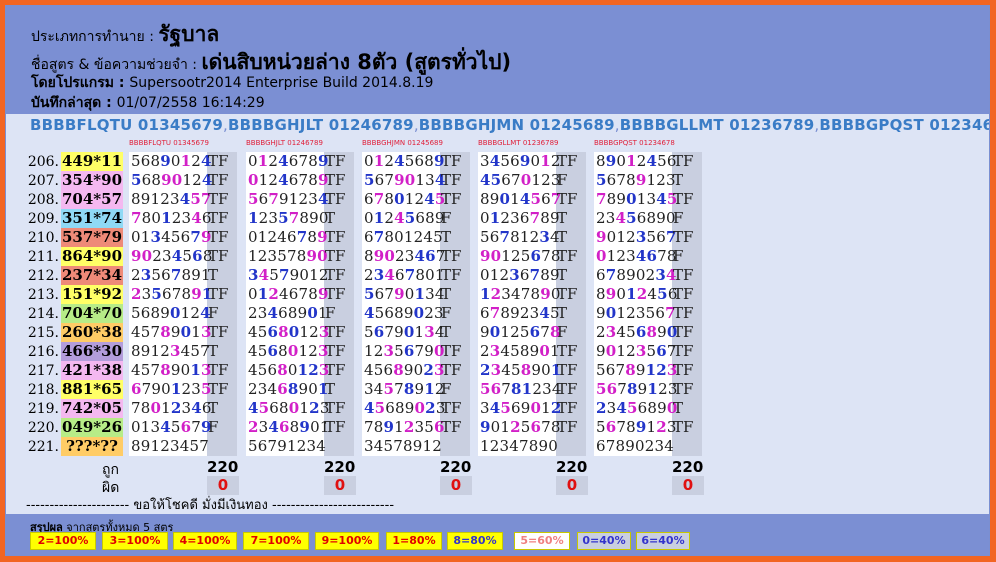  What do you see at coordinates (92, 161) in the screenshot?
I see `result-pair: 449*11` at bounding box center [92, 161].